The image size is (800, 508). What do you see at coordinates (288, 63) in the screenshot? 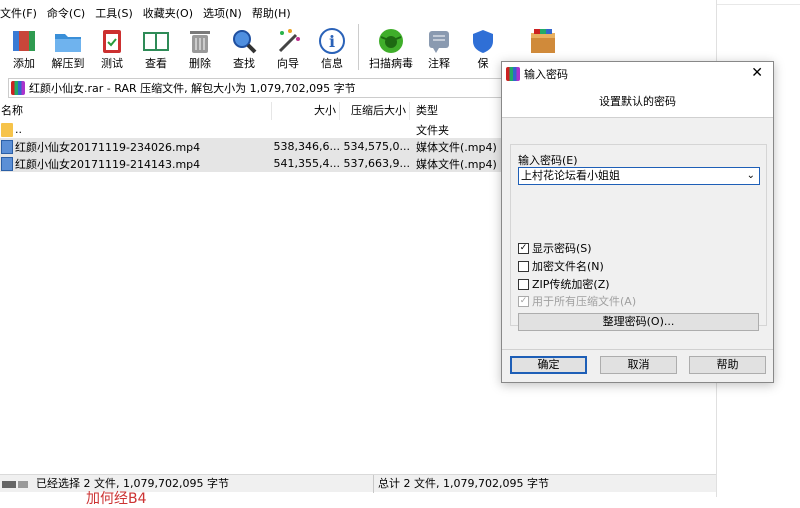
I see `toolbar-wizard-label: 向导` at bounding box center [288, 63].